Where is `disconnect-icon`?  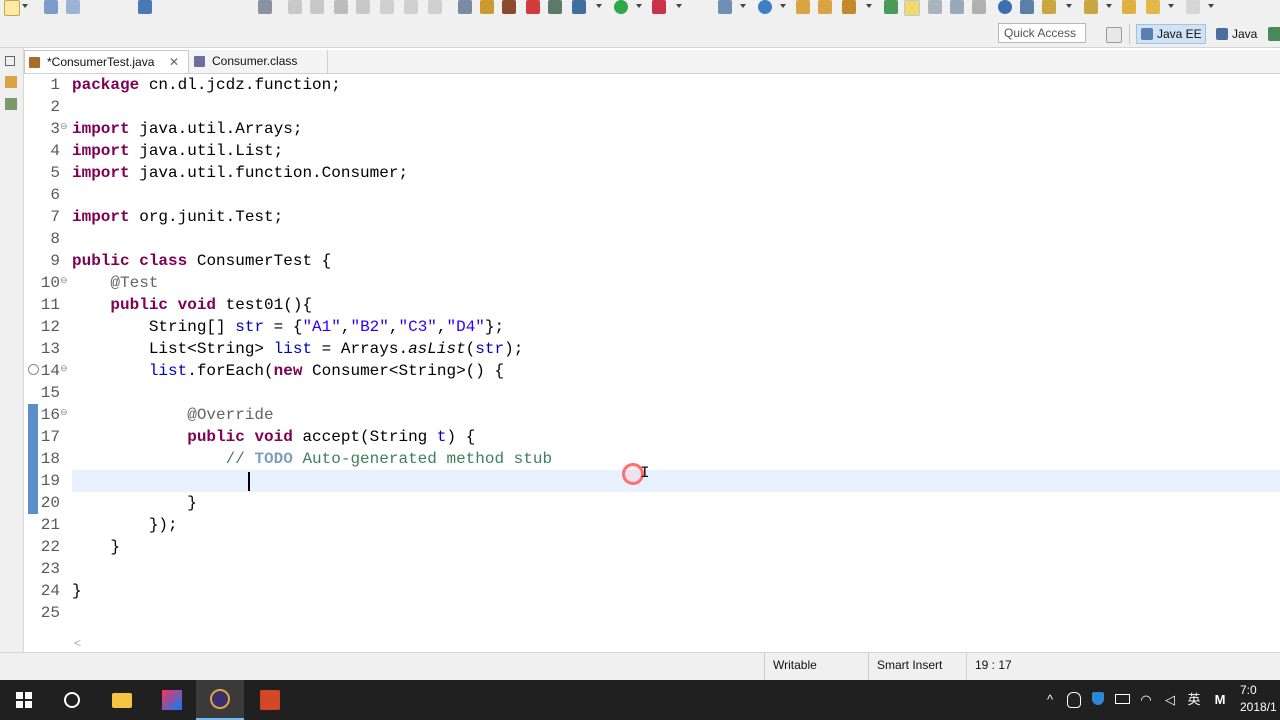 disconnect-icon is located at coordinates (363, 7).